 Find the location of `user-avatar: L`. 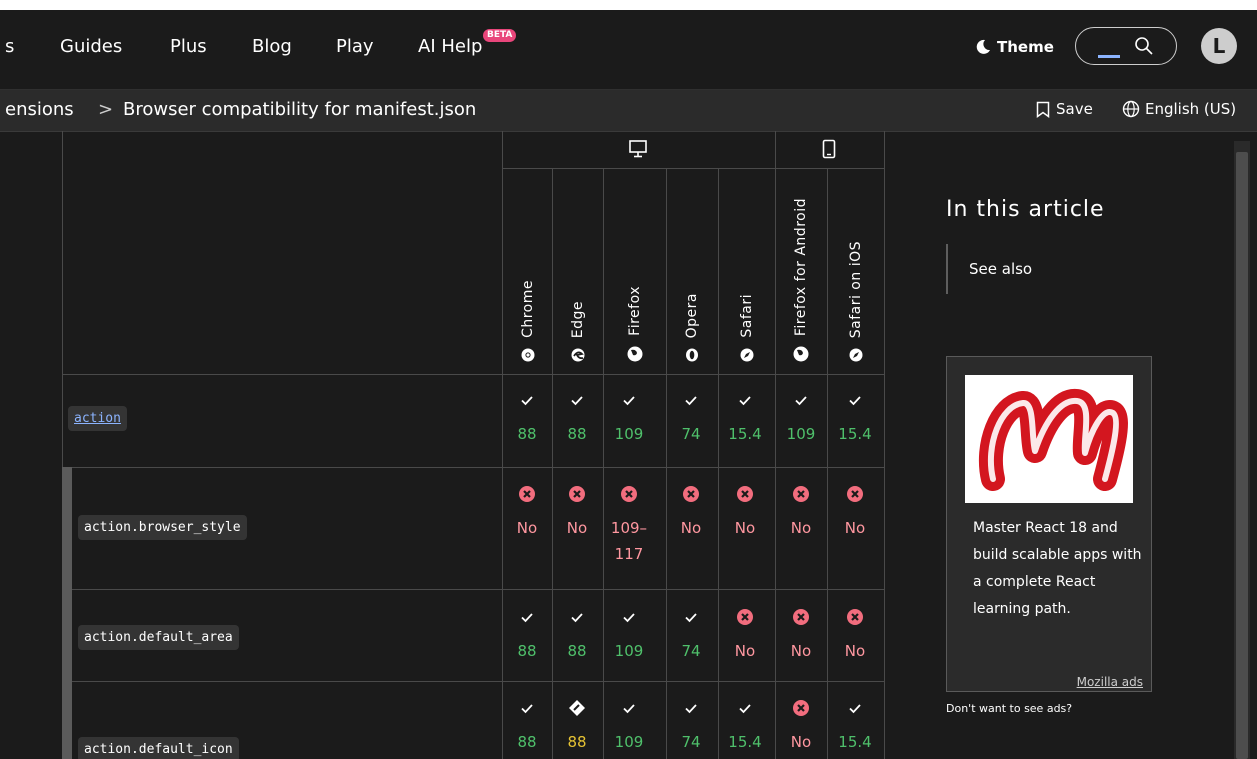

user-avatar: L is located at coordinates (1219, 46).